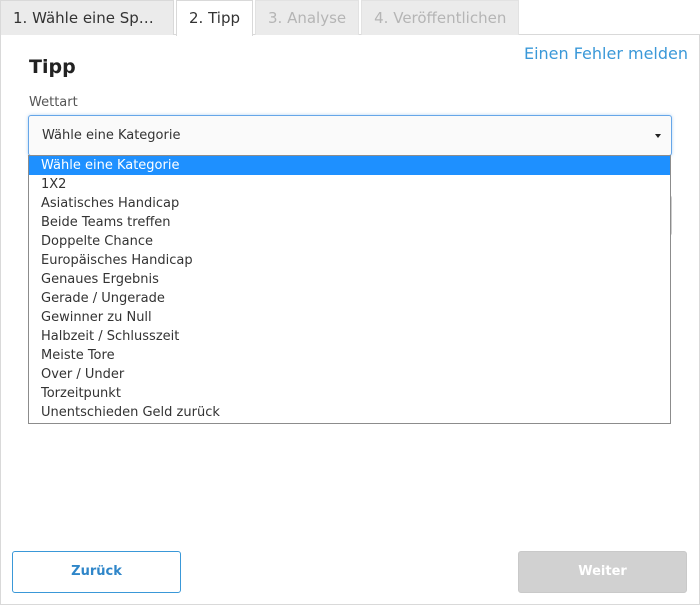 The width and height of the screenshot is (700, 605). I want to click on dropdown-option: Unentschieden Geld zurück, so click(349, 412).